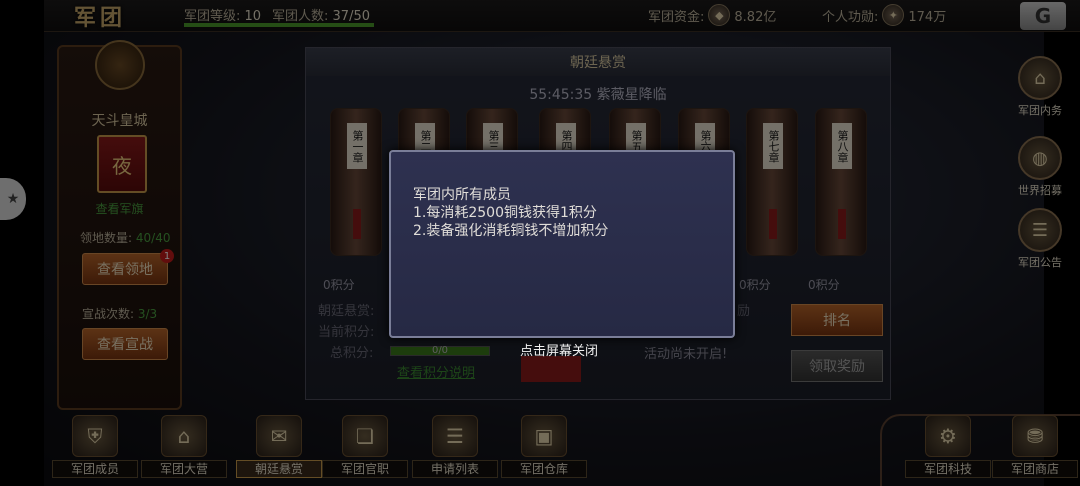 This screenshot has height=486, width=1080. What do you see at coordinates (511, 231) in the screenshot?
I see `popup-line: 2.装备强化消耗铜钱不增加积分` at bounding box center [511, 231].